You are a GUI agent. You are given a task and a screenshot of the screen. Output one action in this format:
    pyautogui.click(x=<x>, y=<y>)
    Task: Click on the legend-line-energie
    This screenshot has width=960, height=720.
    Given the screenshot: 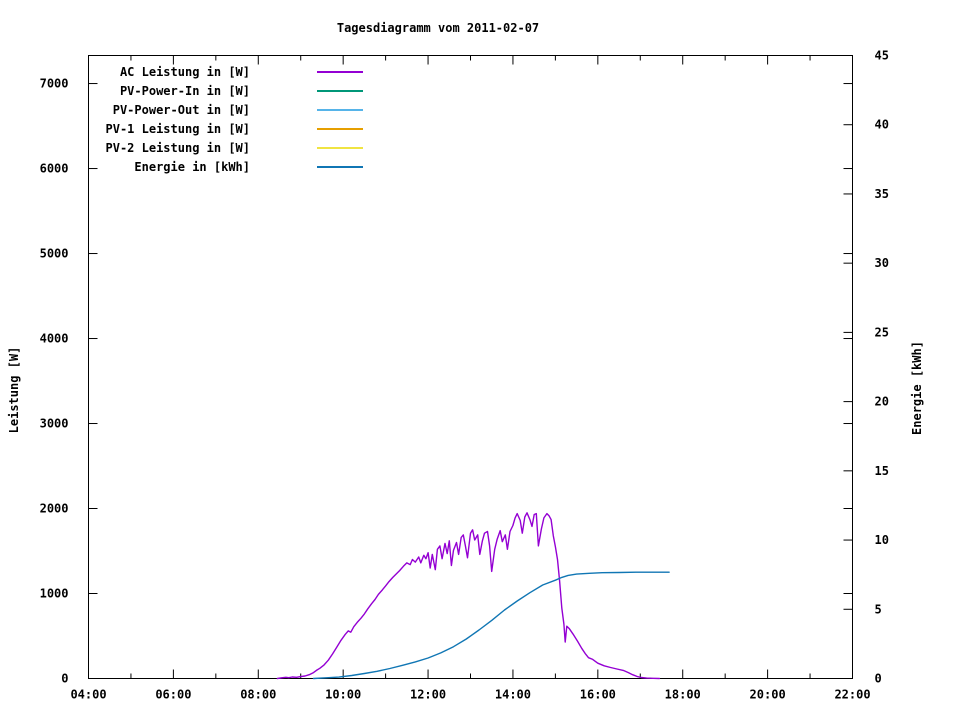 What is the action you would take?
    pyautogui.click(x=340, y=167)
    